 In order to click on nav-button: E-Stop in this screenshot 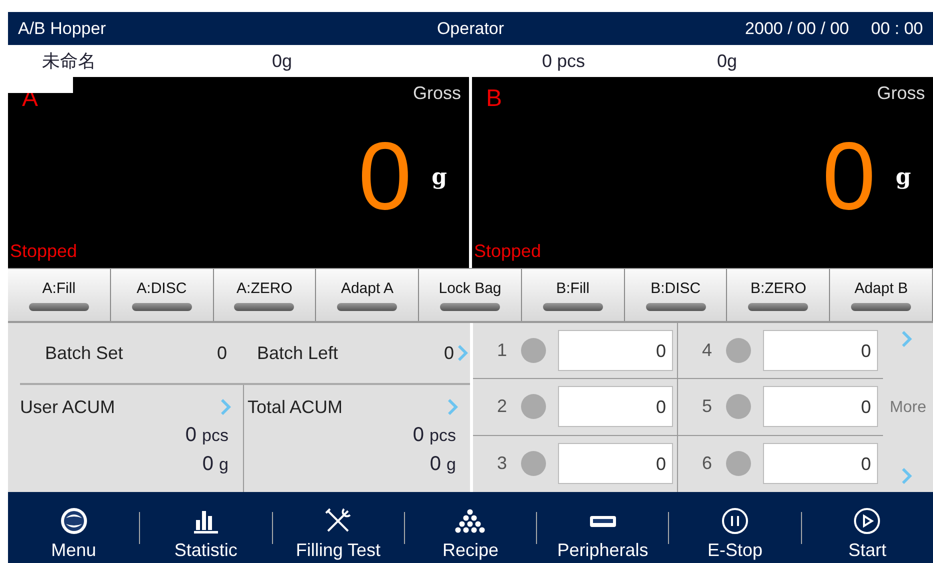, I will do `click(735, 527)`.